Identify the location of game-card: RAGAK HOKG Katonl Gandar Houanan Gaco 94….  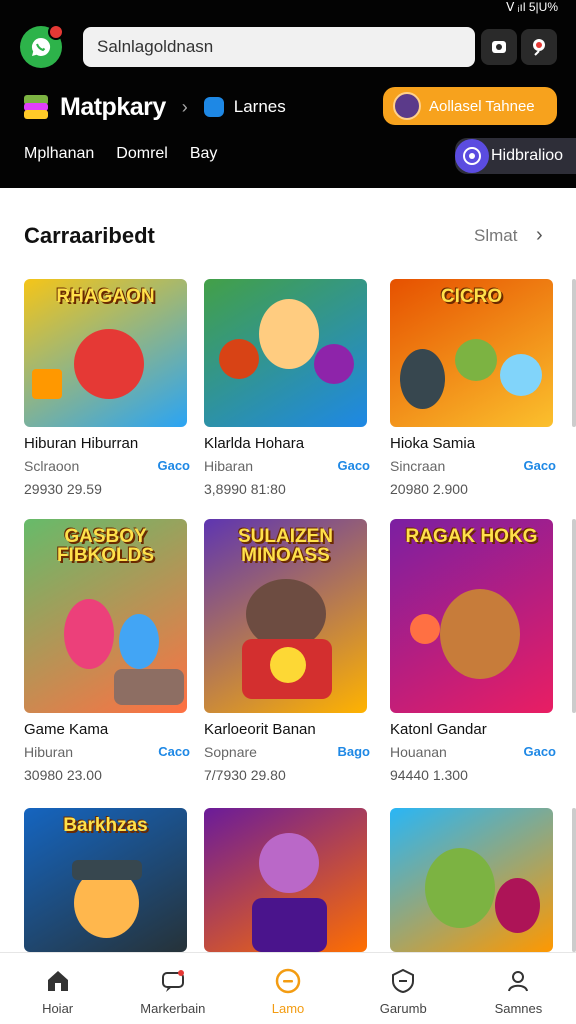
(473, 651).